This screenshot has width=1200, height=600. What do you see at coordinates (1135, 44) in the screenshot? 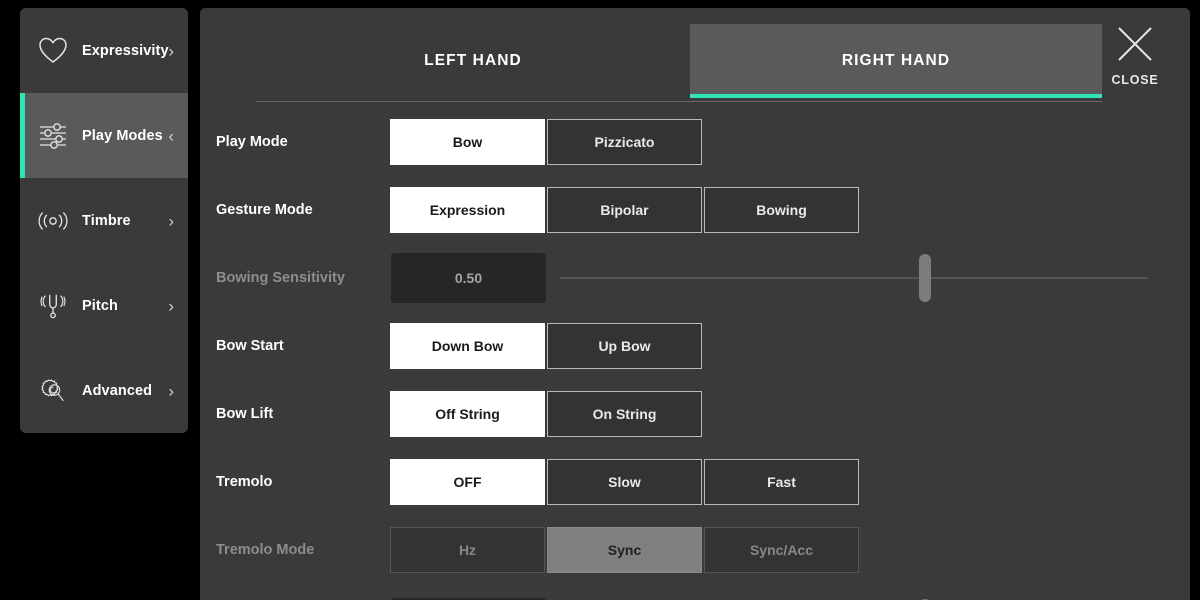
I see `close-icon` at bounding box center [1135, 44].